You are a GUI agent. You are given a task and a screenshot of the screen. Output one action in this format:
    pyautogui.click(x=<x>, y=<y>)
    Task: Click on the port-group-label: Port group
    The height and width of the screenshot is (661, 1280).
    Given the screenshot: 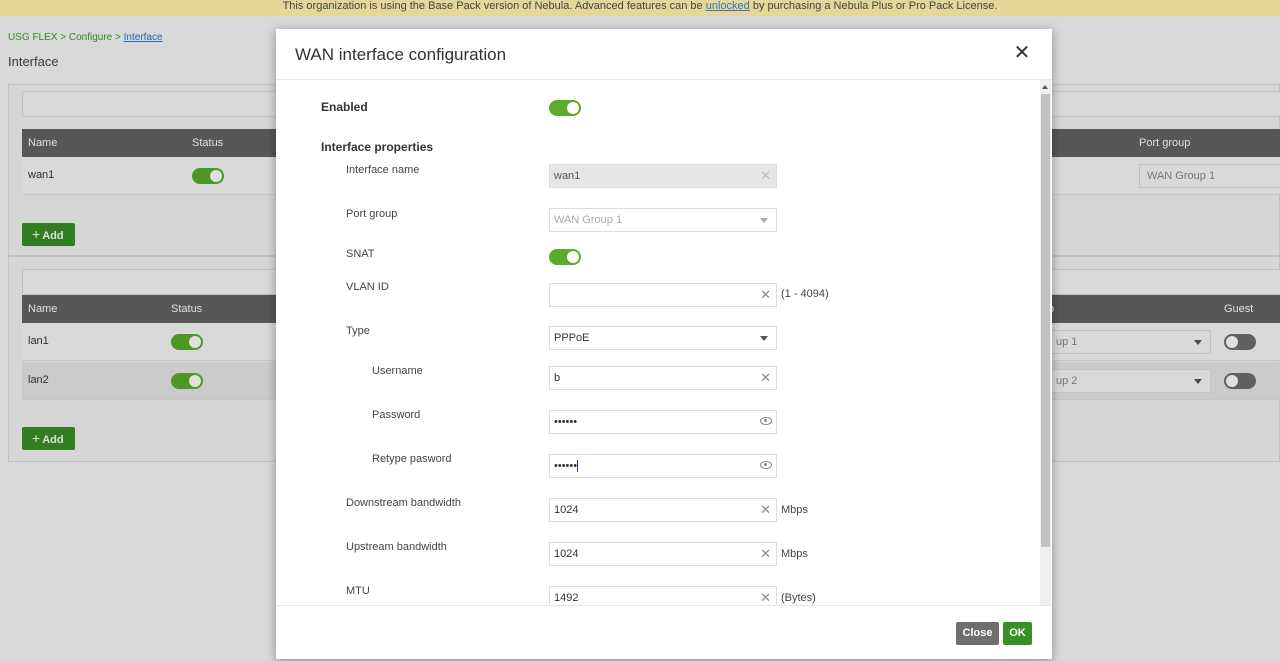 What is the action you would take?
    pyautogui.click(x=372, y=214)
    